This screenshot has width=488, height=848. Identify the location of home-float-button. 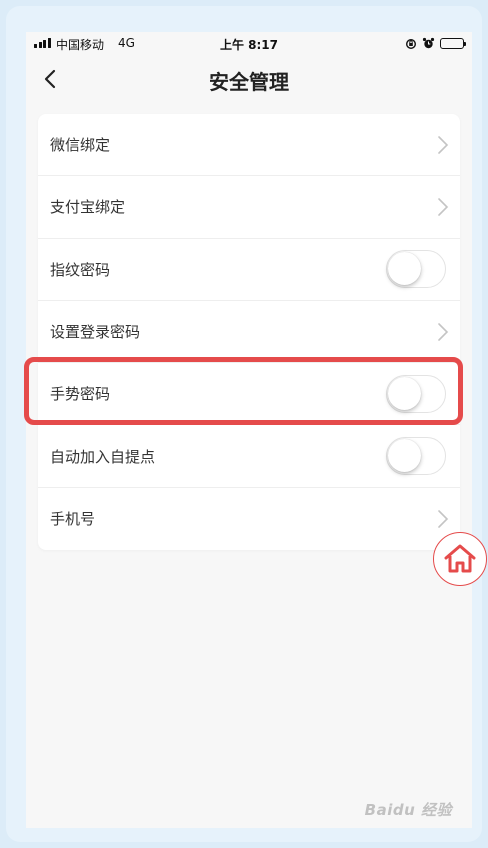
(460, 559).